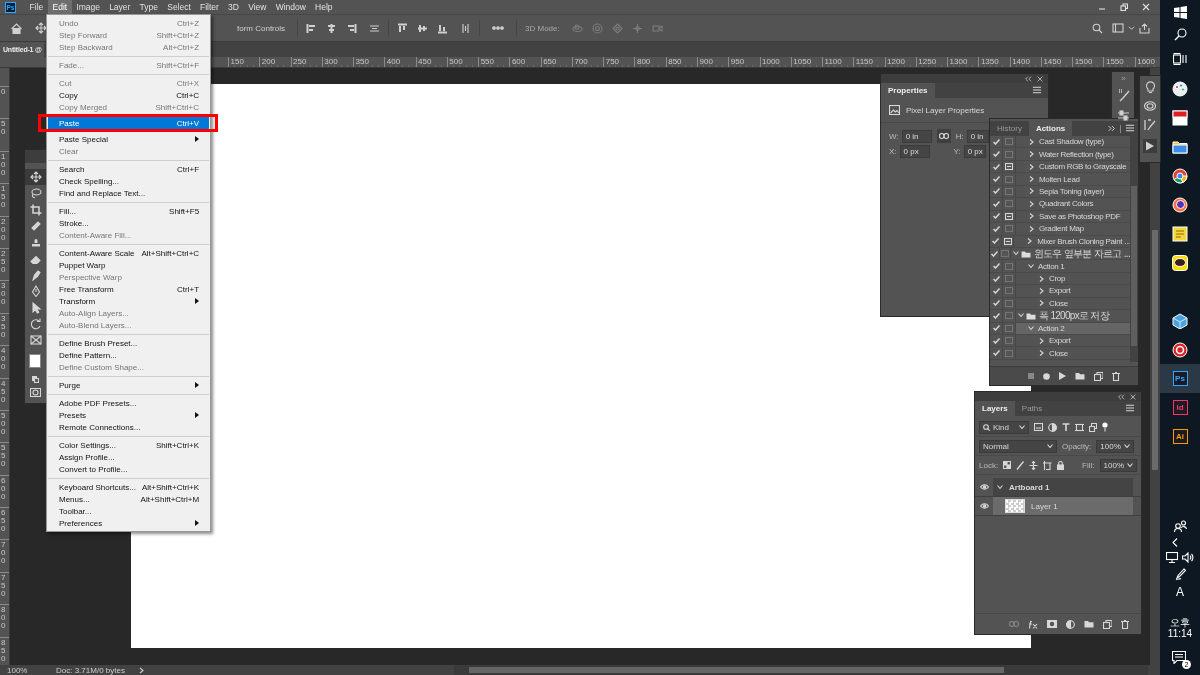 Image resolution: width=1200 pixels, height=675 pixels. Describe the element at coordinates (1073, 154) in the screenshot. I see `action-row: Water Reflection (type)` at that location.